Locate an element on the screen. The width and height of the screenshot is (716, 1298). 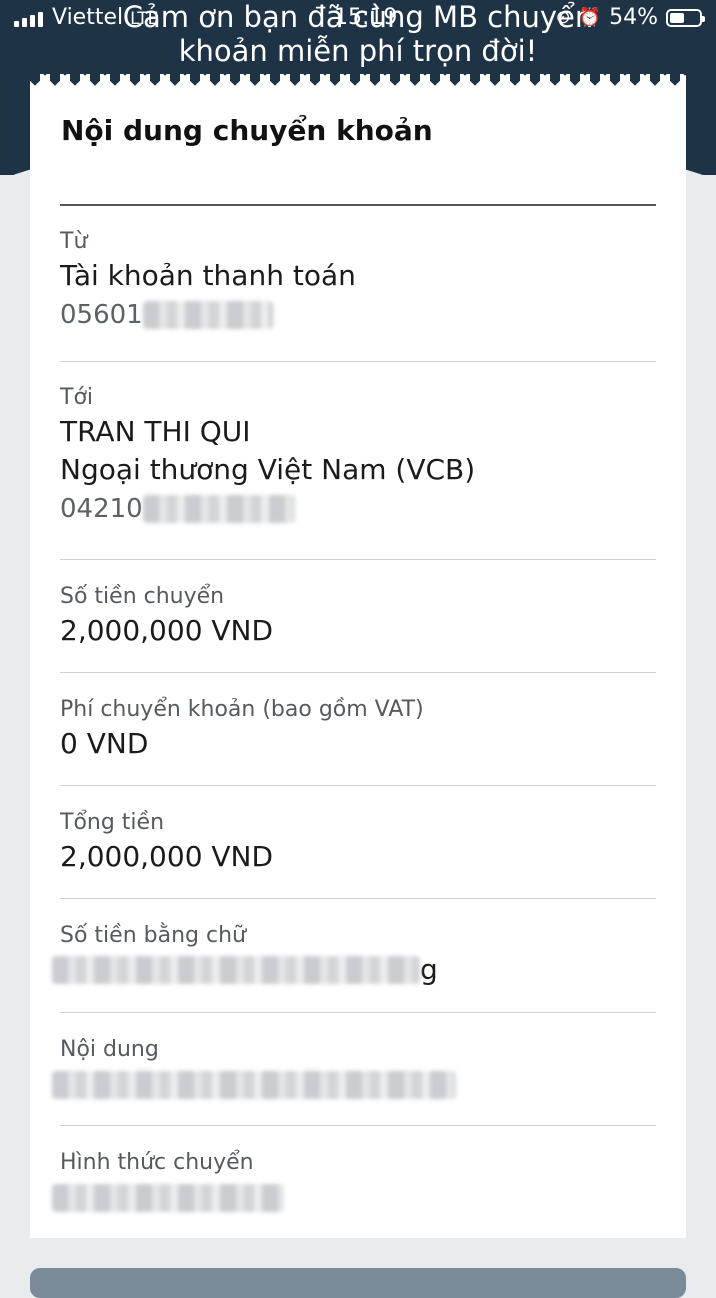
method-value is located at coordinates (354, 1200).